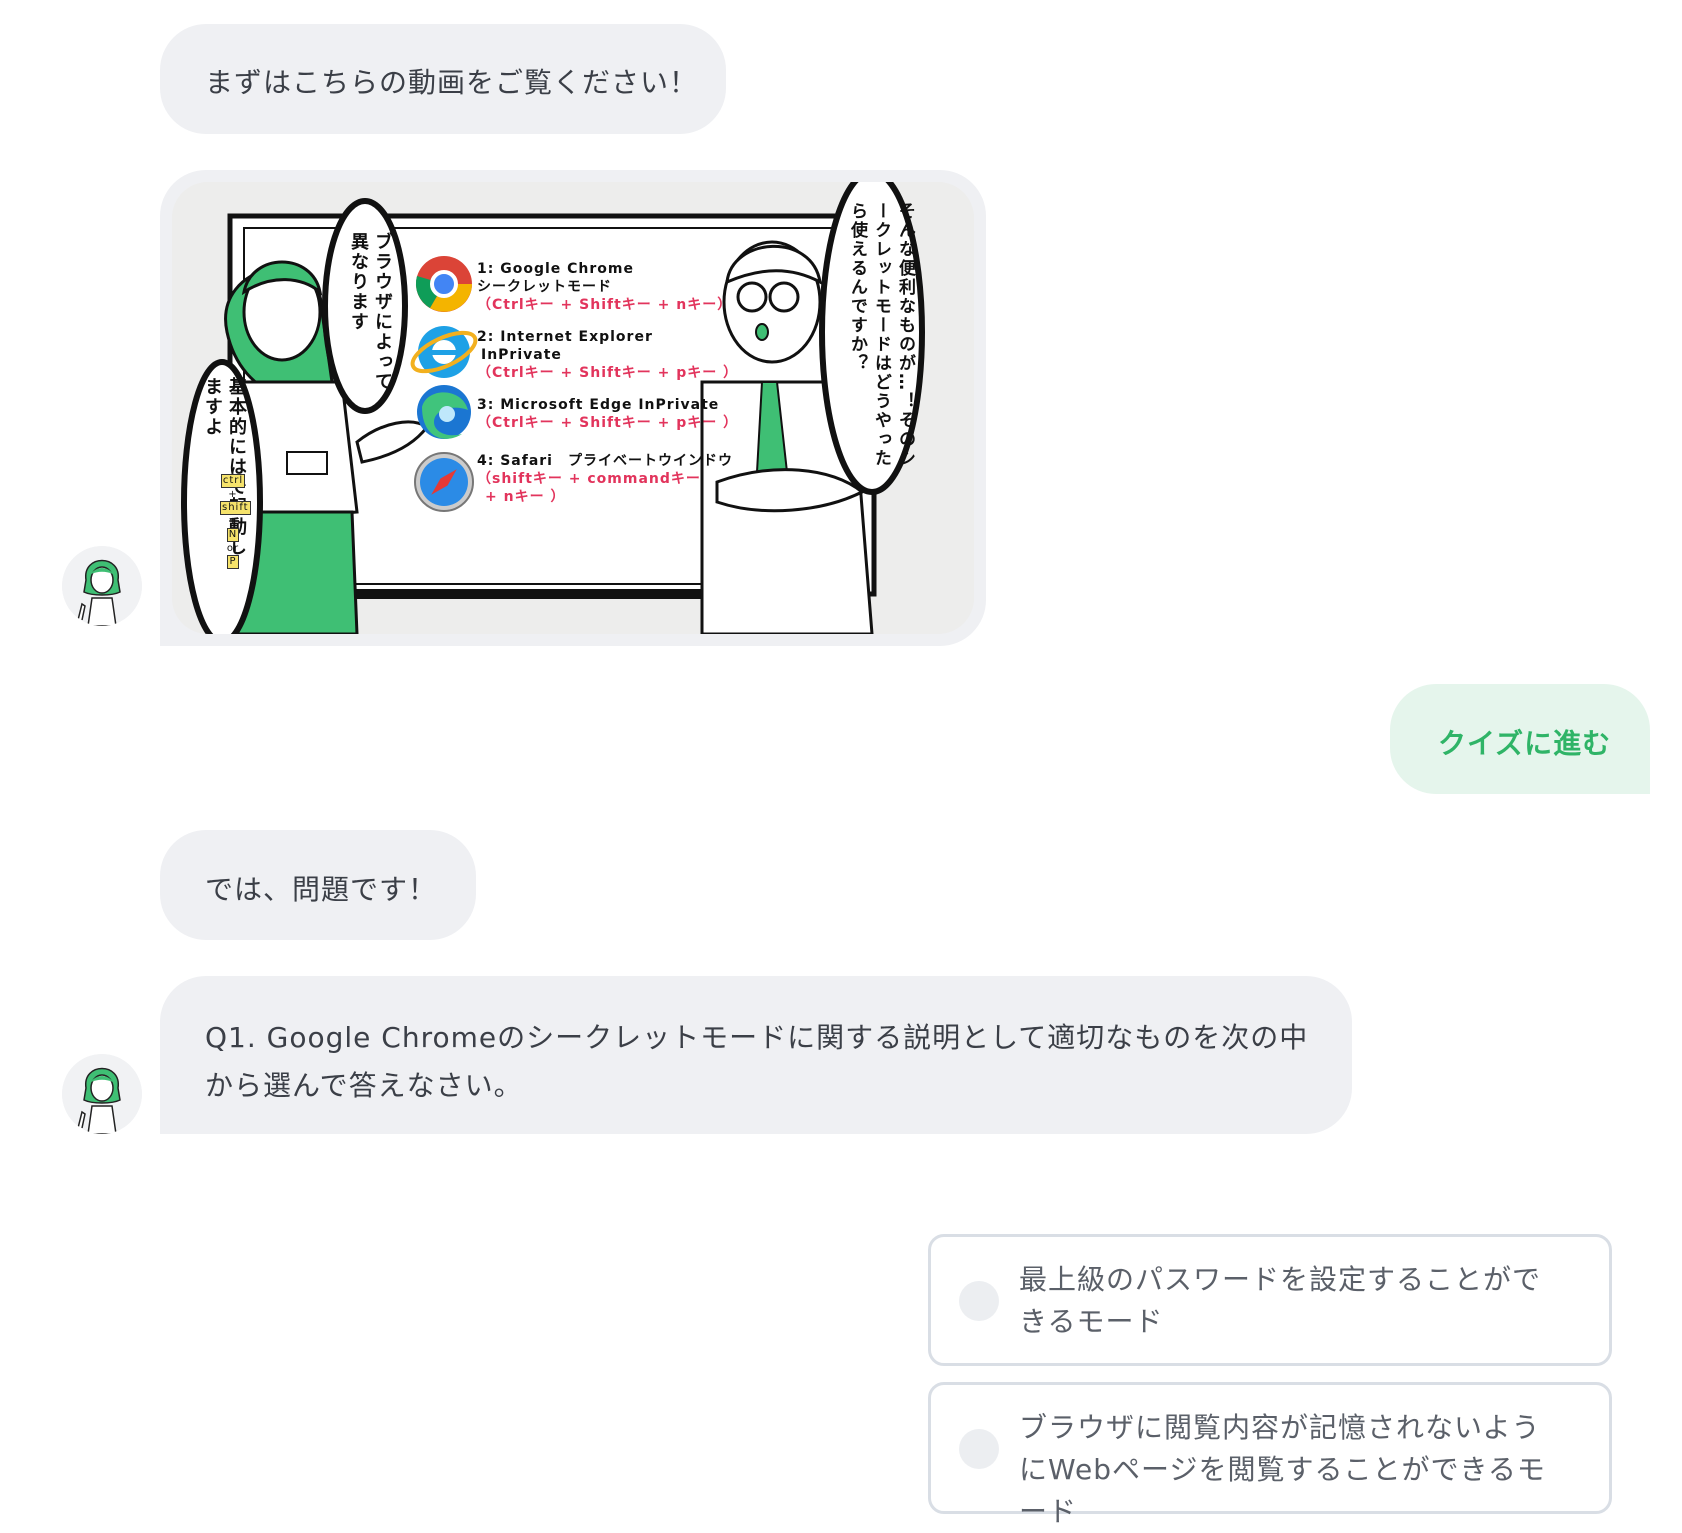  Describe the element at coordinates (525, 497) in the screenshot. I see `browser-shortcut-cont: + nキー ）` at that location.